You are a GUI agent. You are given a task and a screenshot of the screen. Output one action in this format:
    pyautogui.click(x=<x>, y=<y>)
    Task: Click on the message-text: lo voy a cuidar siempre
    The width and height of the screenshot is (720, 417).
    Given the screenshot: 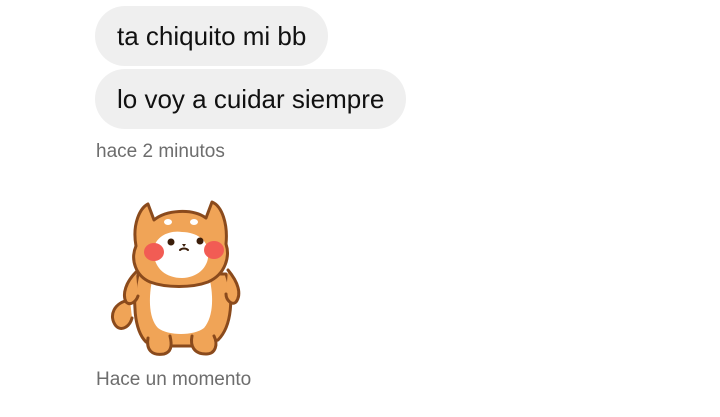 What is the action you would take?
    pyautogui.click(x=251, y=99)
    